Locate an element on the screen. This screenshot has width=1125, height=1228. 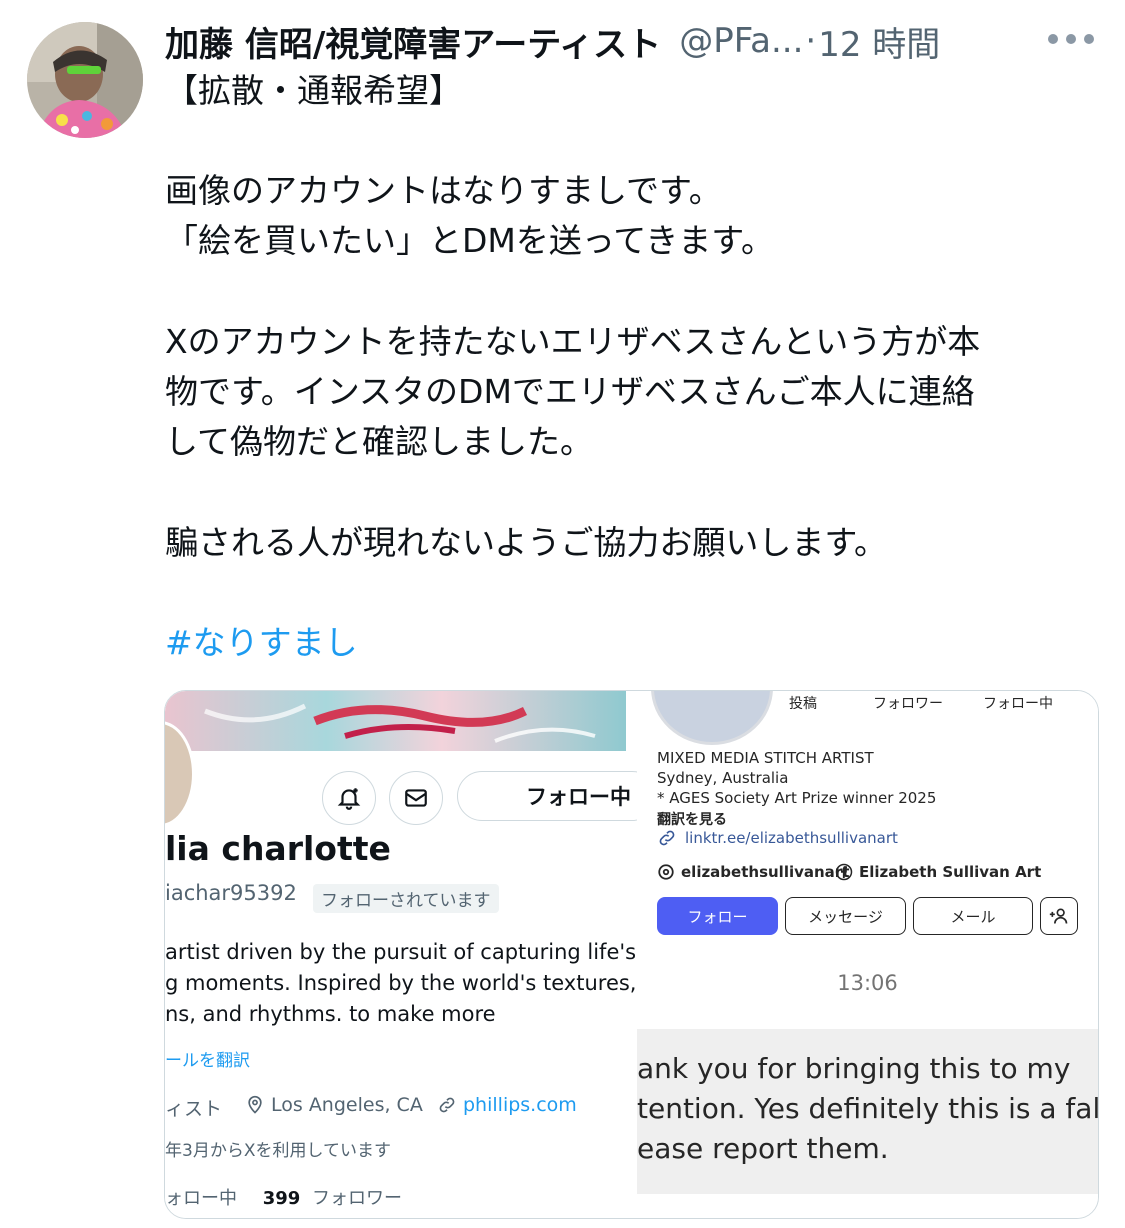
ig-location: Sydney, Australia is located at coordinates (723, 778).